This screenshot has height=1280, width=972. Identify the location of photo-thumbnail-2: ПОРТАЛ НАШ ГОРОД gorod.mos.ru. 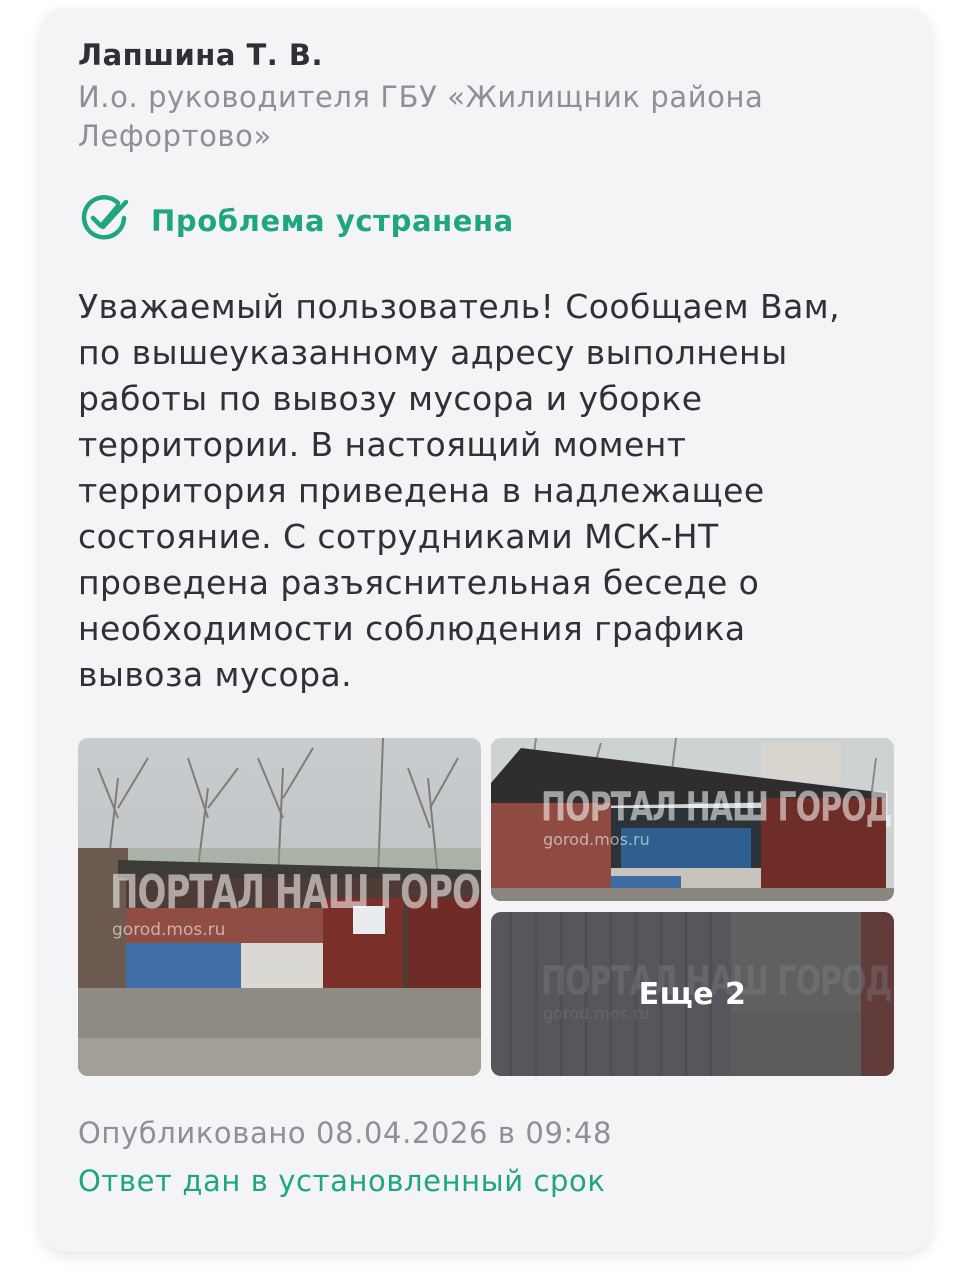
(692, 819).